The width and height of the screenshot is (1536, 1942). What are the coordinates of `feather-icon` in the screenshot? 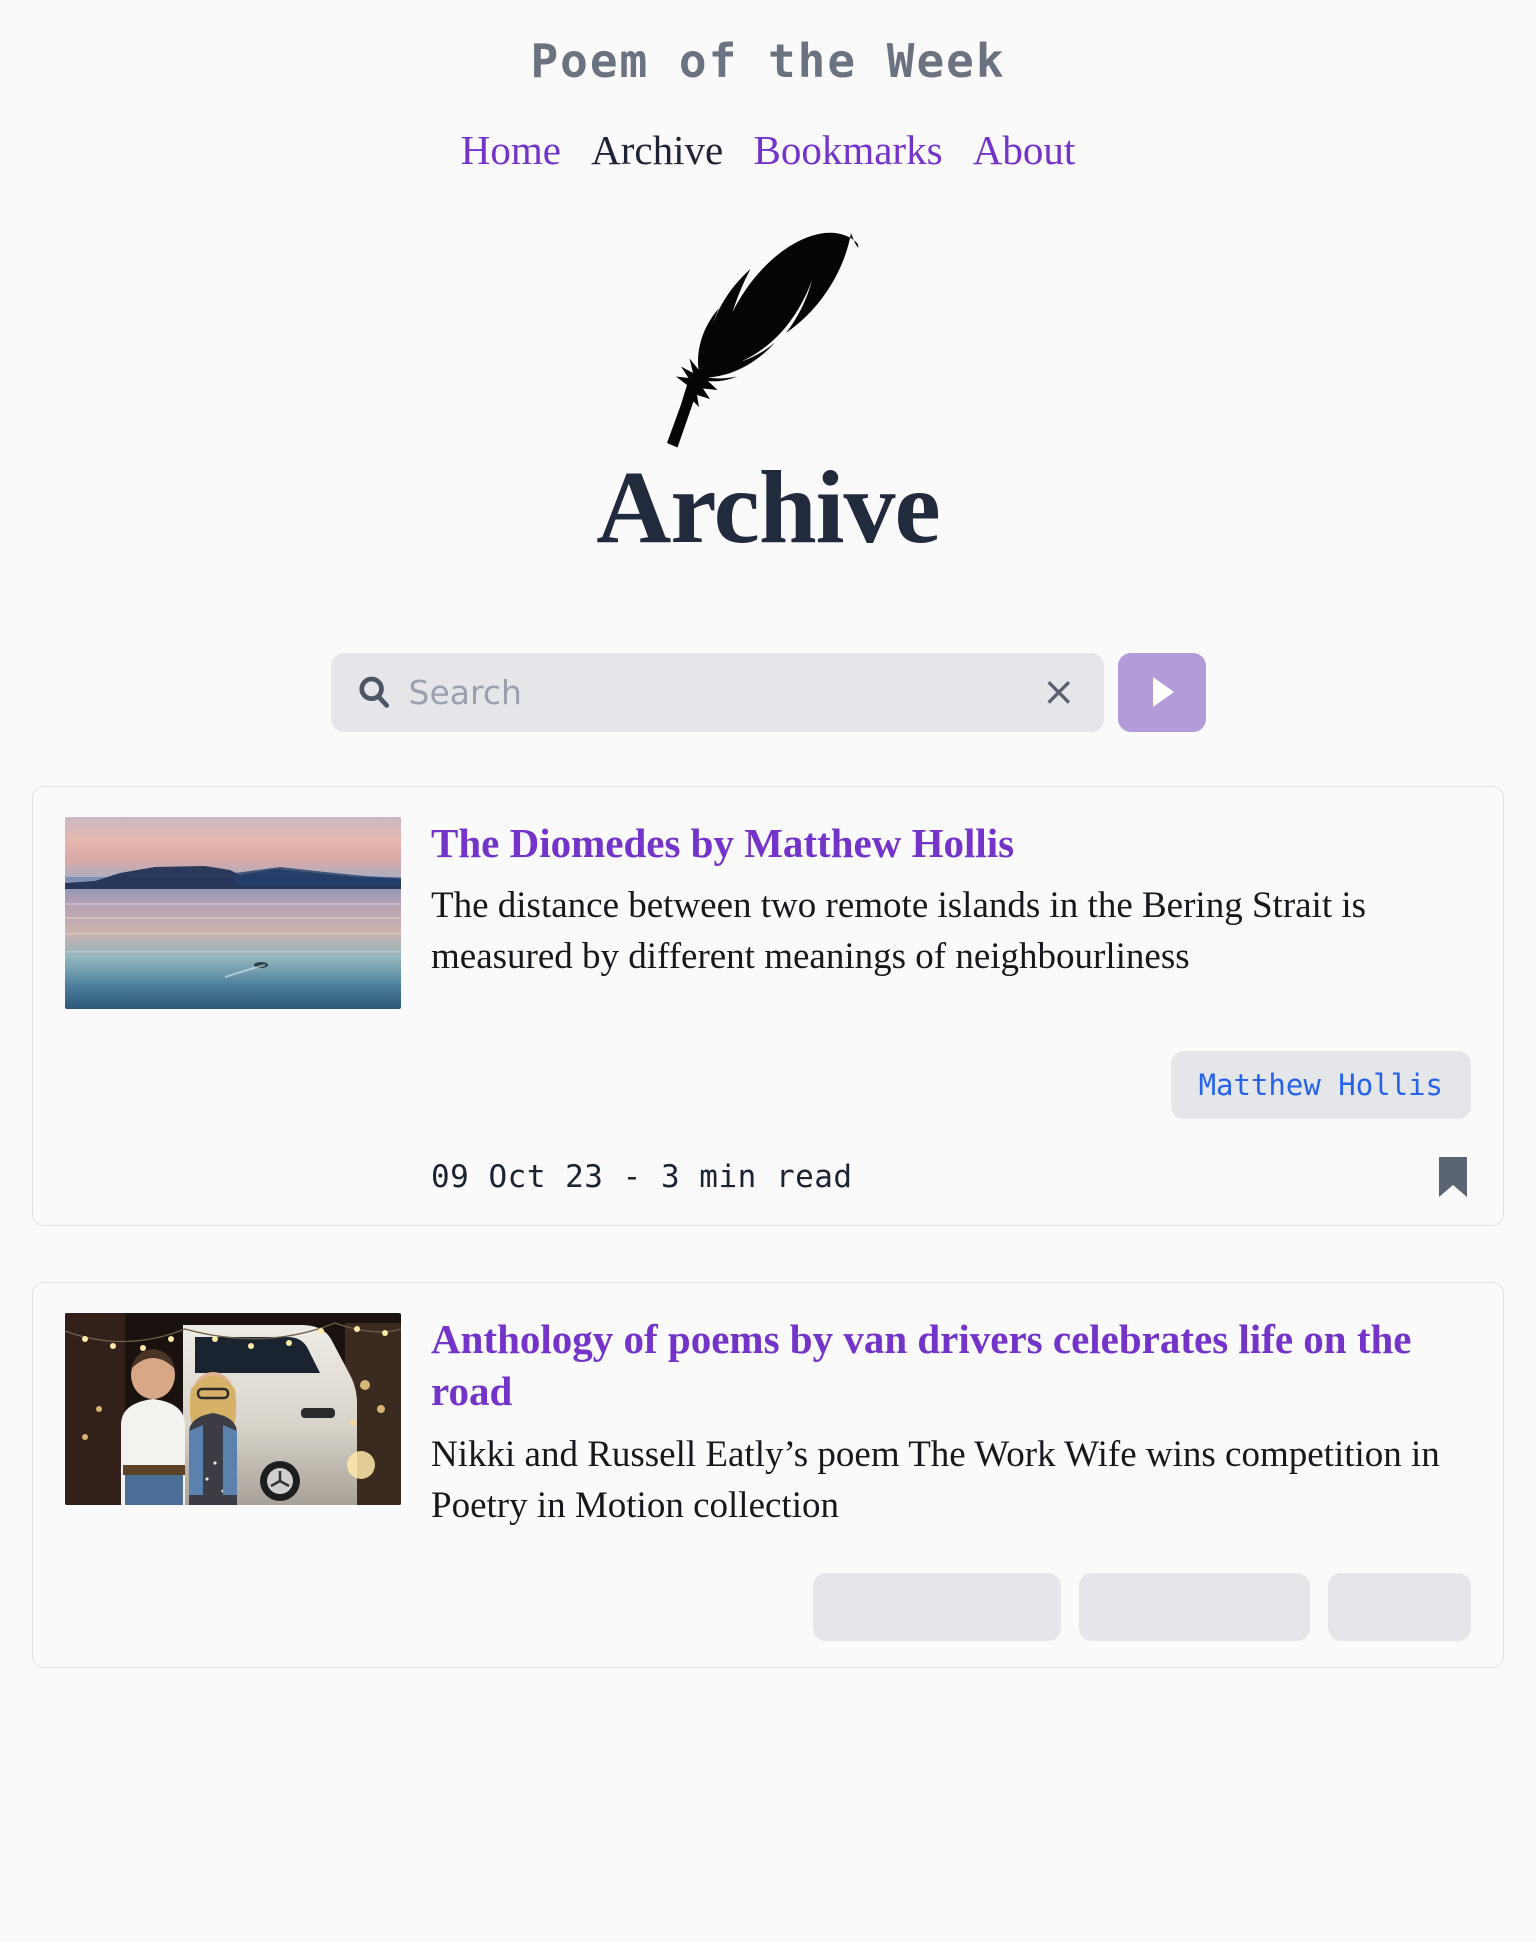 It's located at (762, 340).